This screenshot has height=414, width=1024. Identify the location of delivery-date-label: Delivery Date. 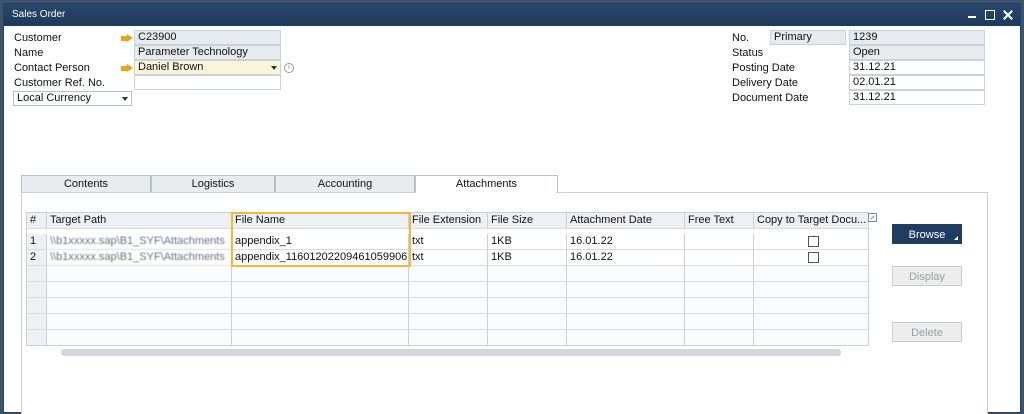
(765, 83).